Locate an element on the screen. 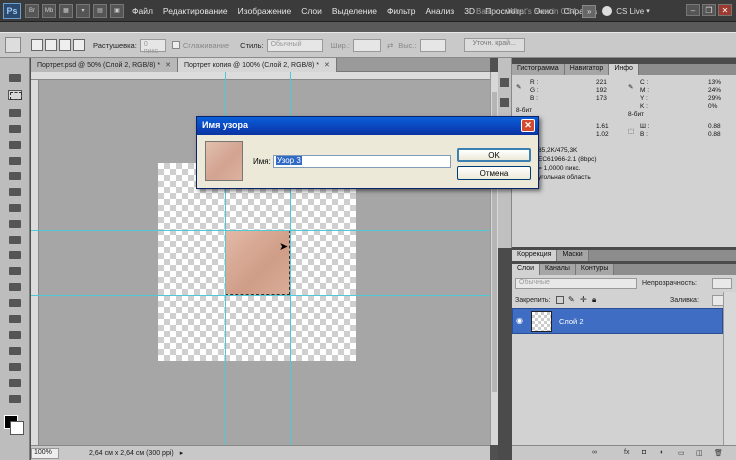 The width and height of the screenshot is (736, 460). new-selection-icon is located at coordinates (37, 45).